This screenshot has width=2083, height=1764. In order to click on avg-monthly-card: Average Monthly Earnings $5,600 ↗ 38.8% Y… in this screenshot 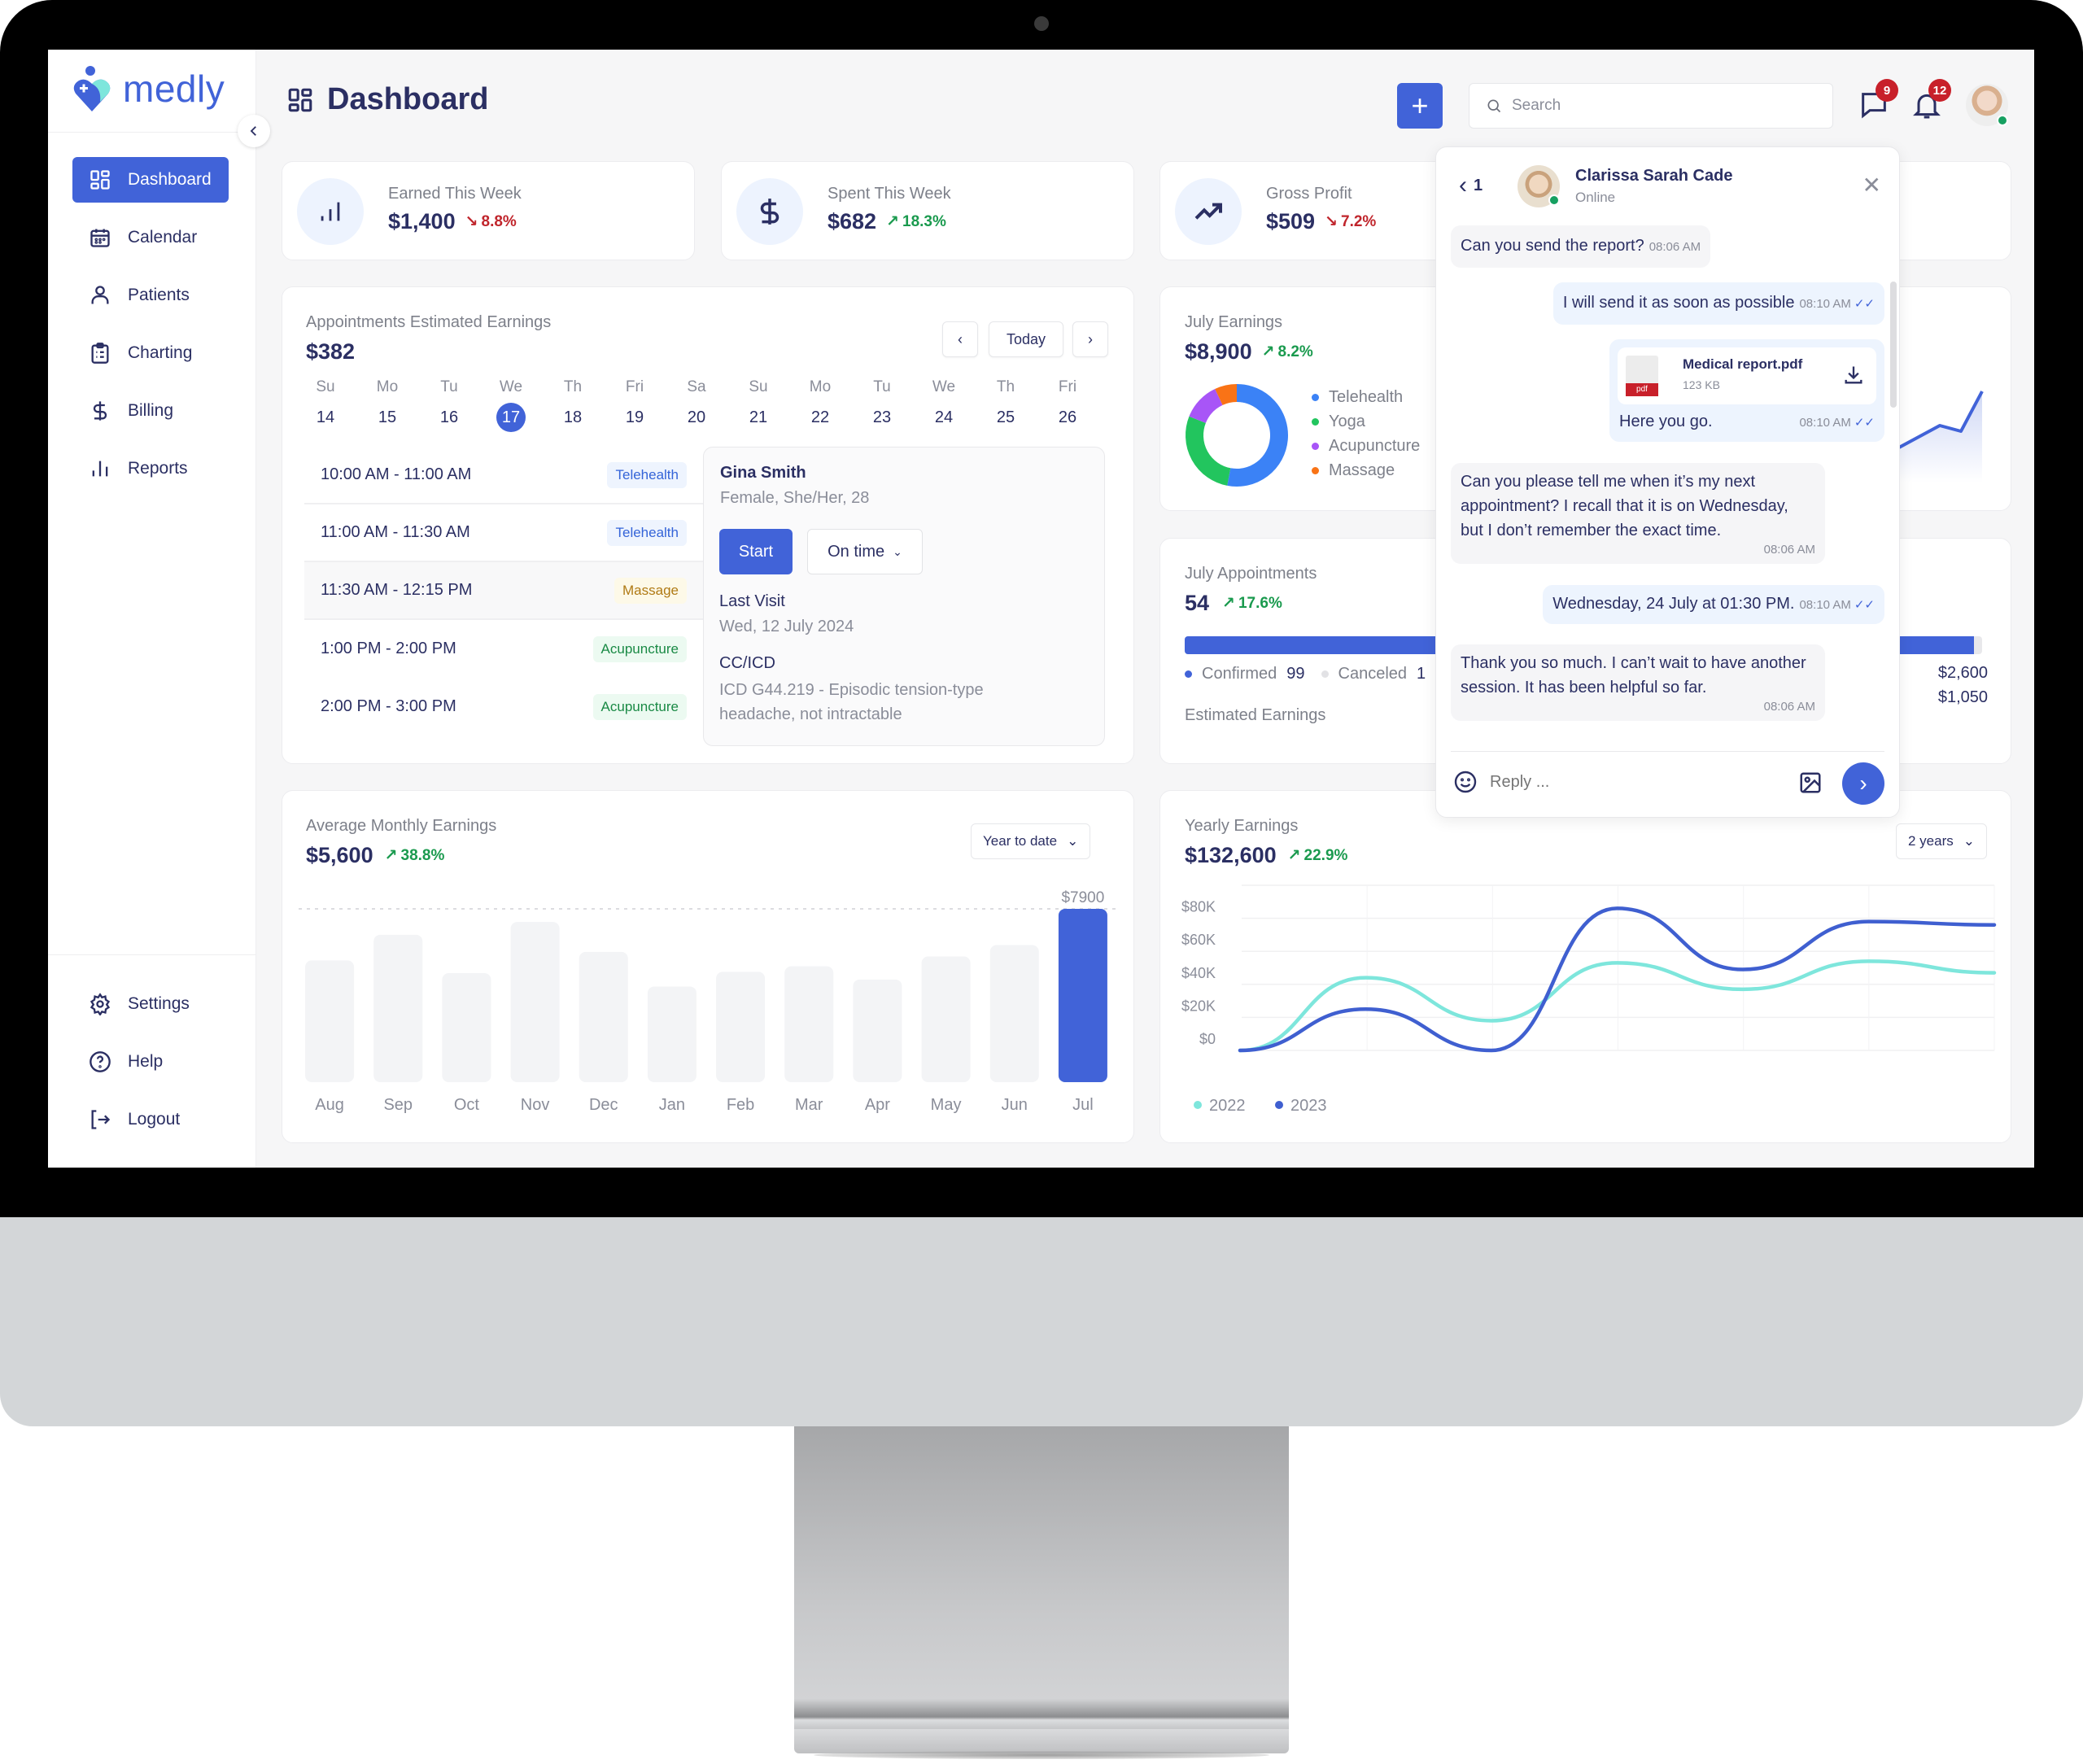, I will do `click(708, 966)`.